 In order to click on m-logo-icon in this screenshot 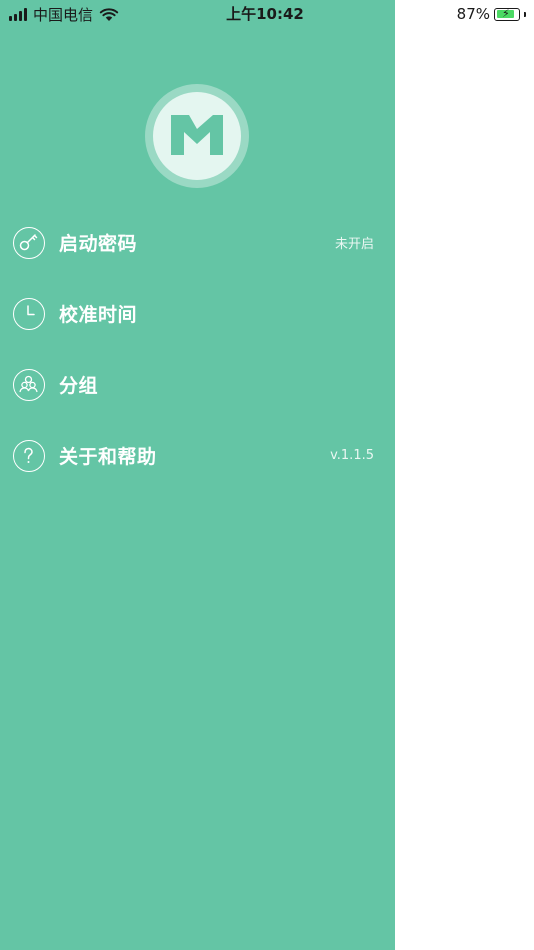, I will do `click(197, 135)`.